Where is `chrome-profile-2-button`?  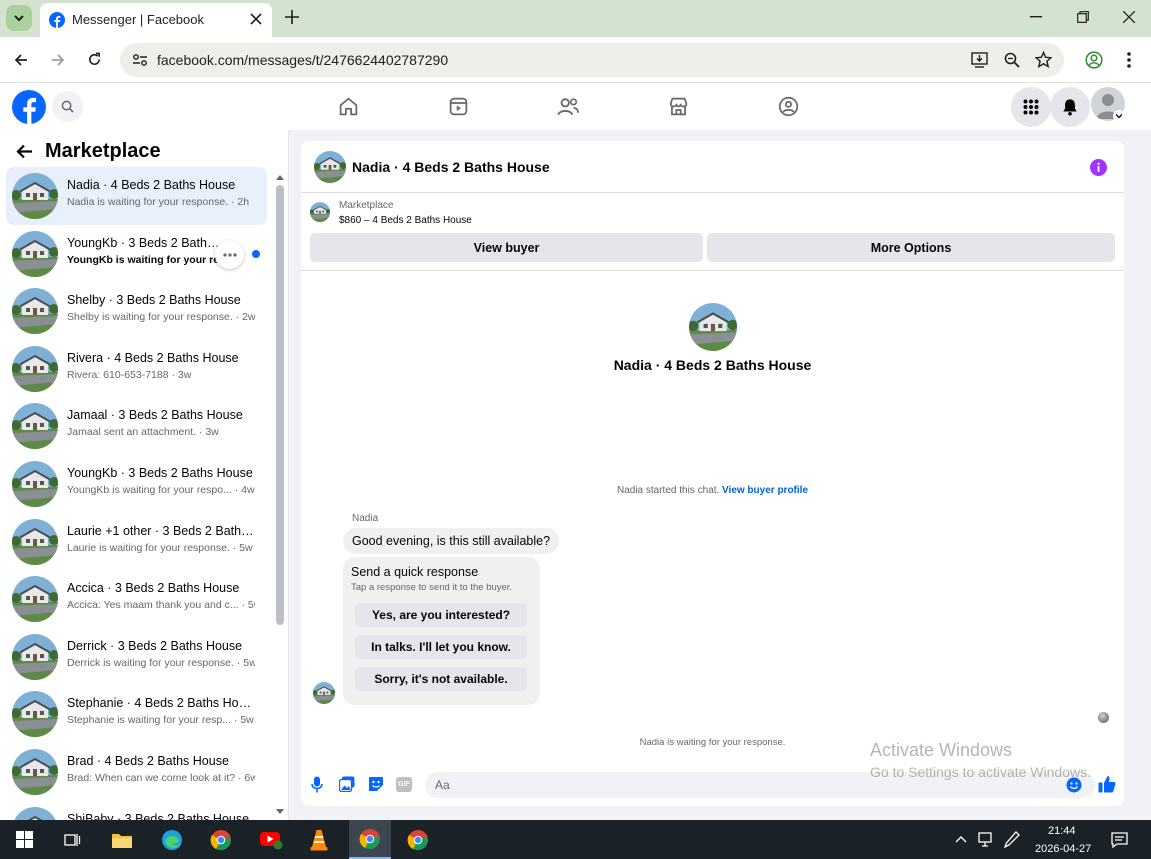 chrome-profile-2-button is located at coordinates (418, 839).